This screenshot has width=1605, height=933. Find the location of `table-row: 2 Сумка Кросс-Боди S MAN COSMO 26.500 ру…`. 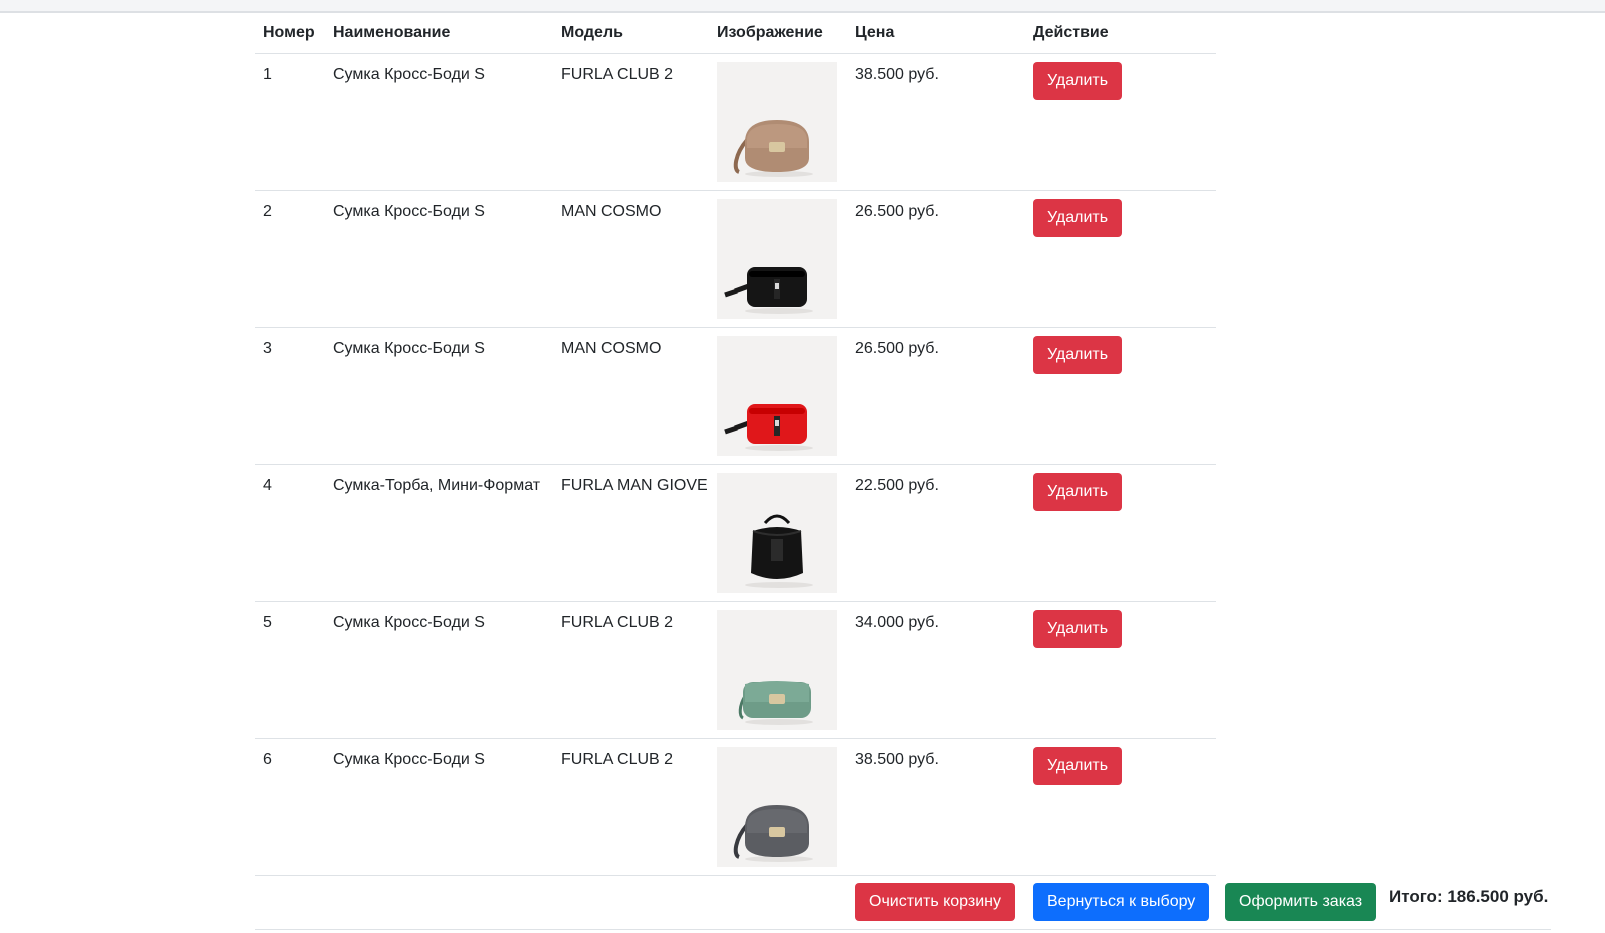

table-row: 2 Сумка Кросс-Боди S MAN COSMO 26.500 ру… is located at coordinates (735, 259).